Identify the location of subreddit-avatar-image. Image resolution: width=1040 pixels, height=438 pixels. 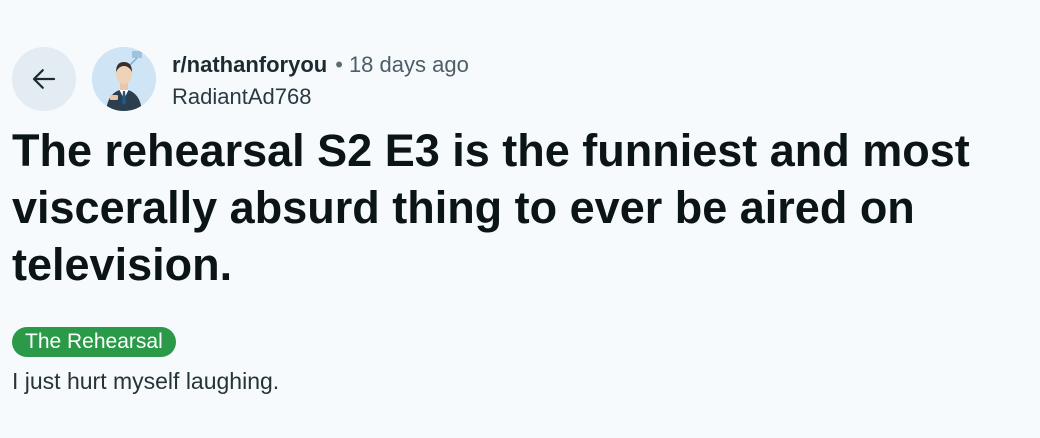
(124, 79).